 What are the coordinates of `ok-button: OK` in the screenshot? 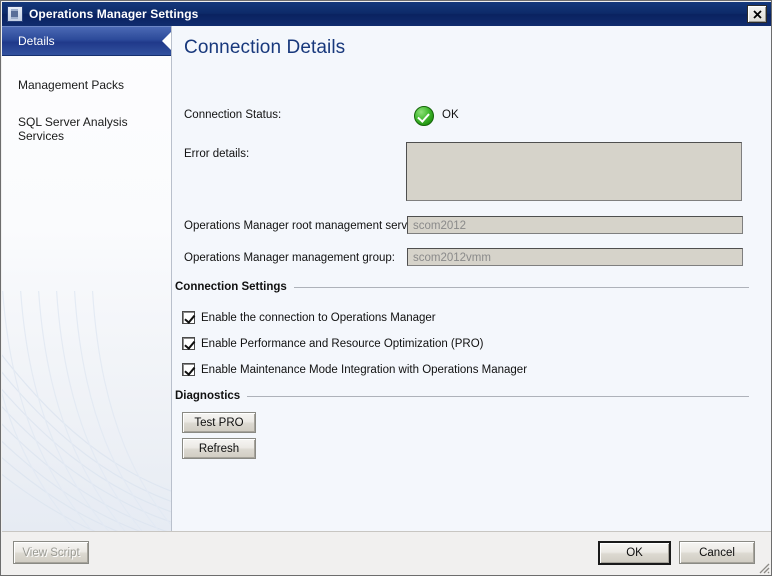 It's located at (634, 553).